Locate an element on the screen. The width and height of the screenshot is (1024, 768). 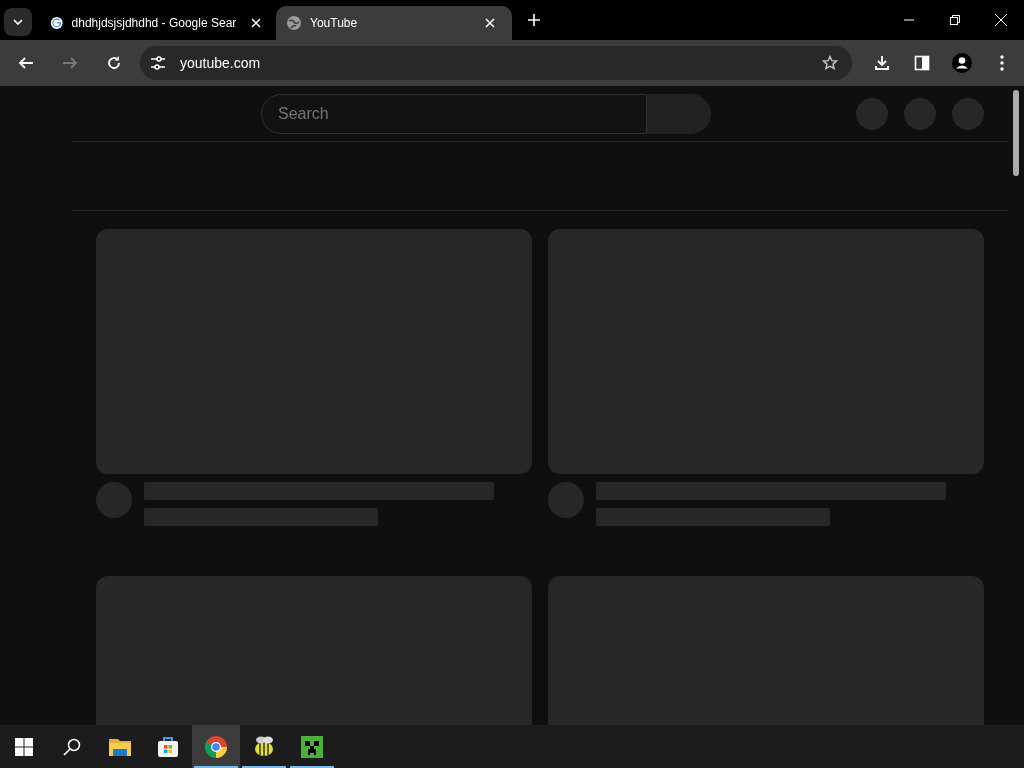
taskbar-app is located at coordinates (216, 746).